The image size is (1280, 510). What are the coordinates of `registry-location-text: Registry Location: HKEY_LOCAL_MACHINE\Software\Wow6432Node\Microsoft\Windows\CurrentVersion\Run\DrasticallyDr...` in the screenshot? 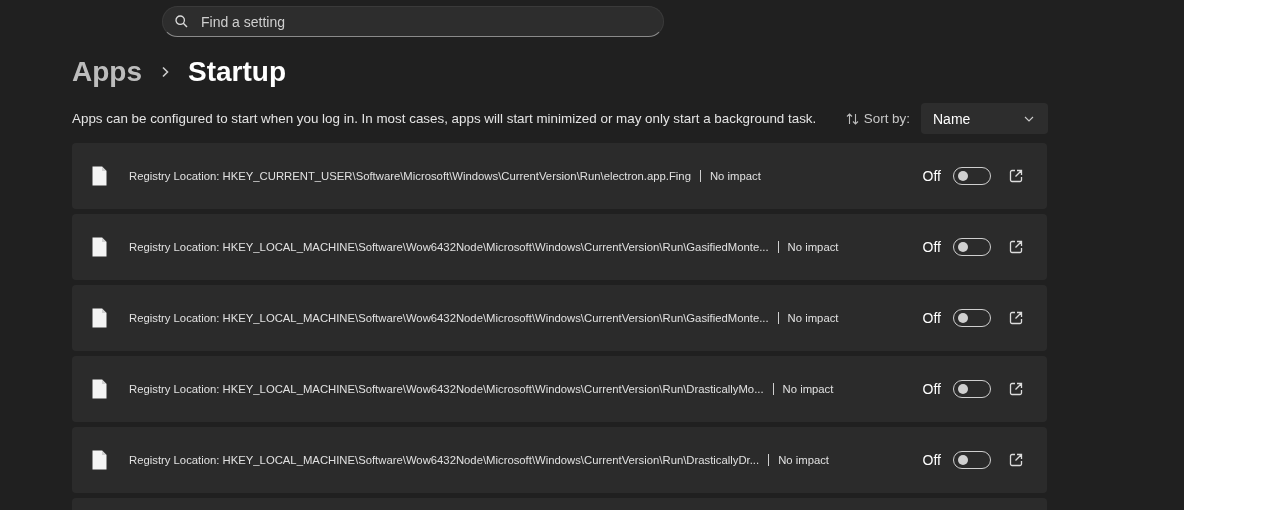 It's located at (444, 460).